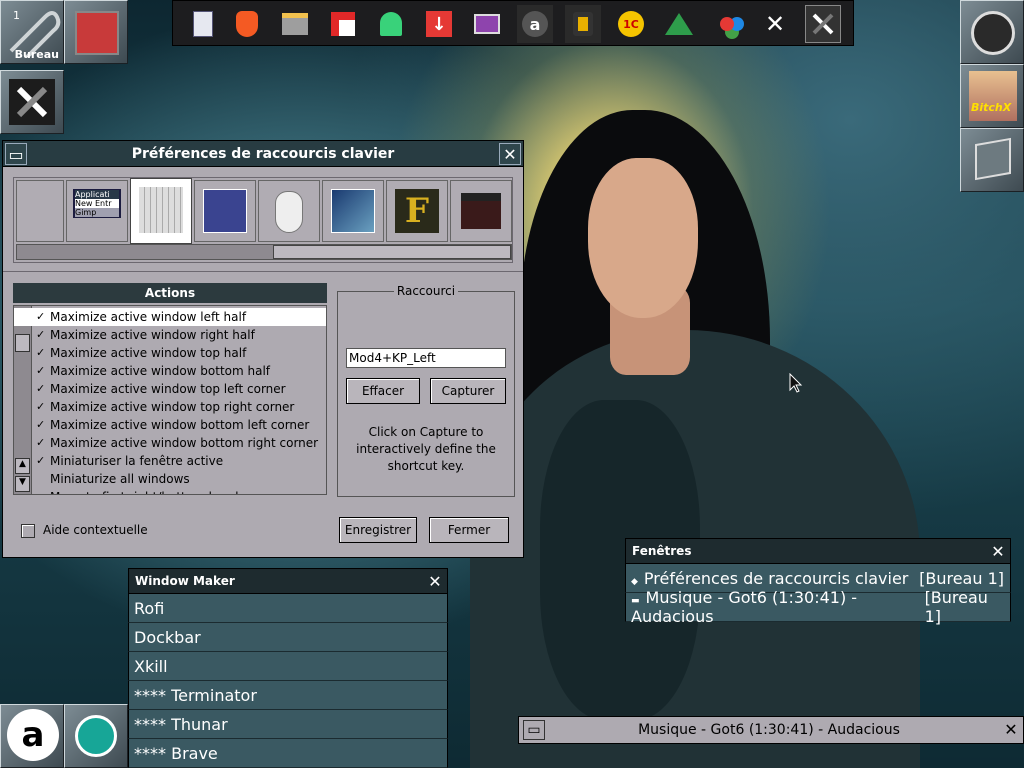 The height and width of the screenshot is (768, 1024). Describe the element at coordinates (534, 730) in the screenshot. I see `audacious-minimize-icon: ▭` at that location.